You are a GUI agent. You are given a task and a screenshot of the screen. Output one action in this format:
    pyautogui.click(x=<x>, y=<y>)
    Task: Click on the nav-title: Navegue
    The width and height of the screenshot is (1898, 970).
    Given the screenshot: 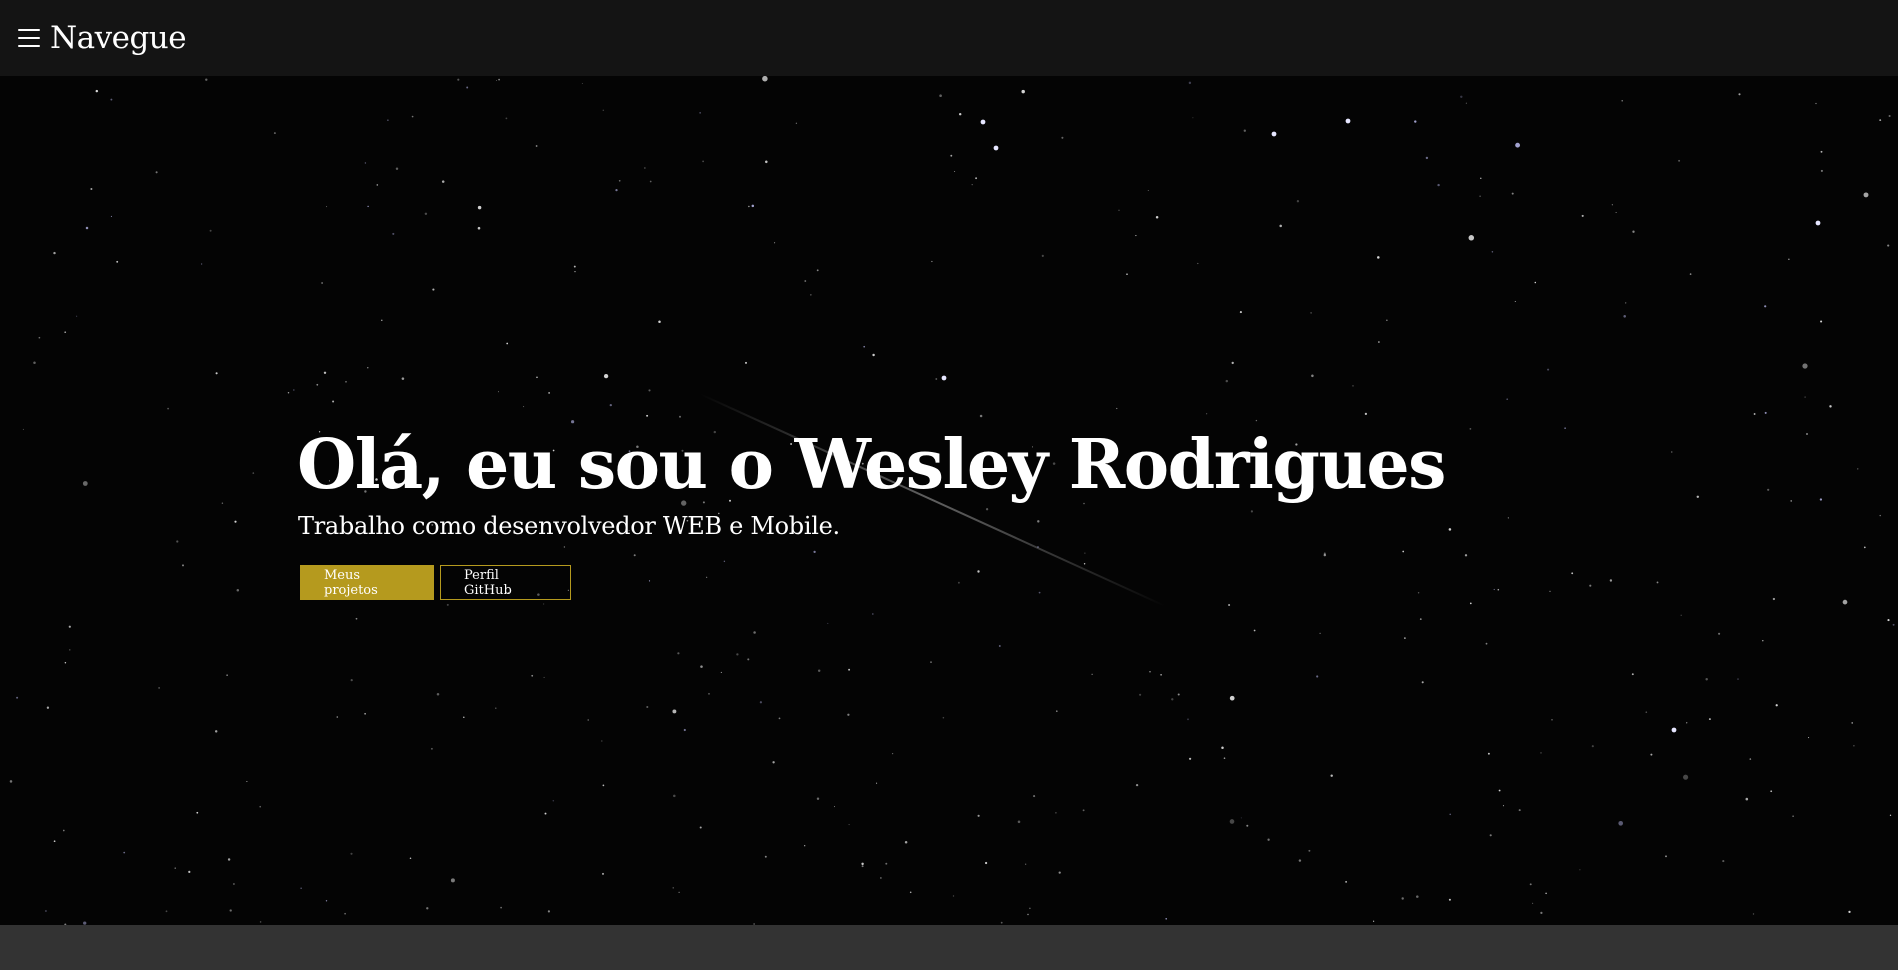 What is the action you would take?
    pyautogui.click(x=118, y=38)
    